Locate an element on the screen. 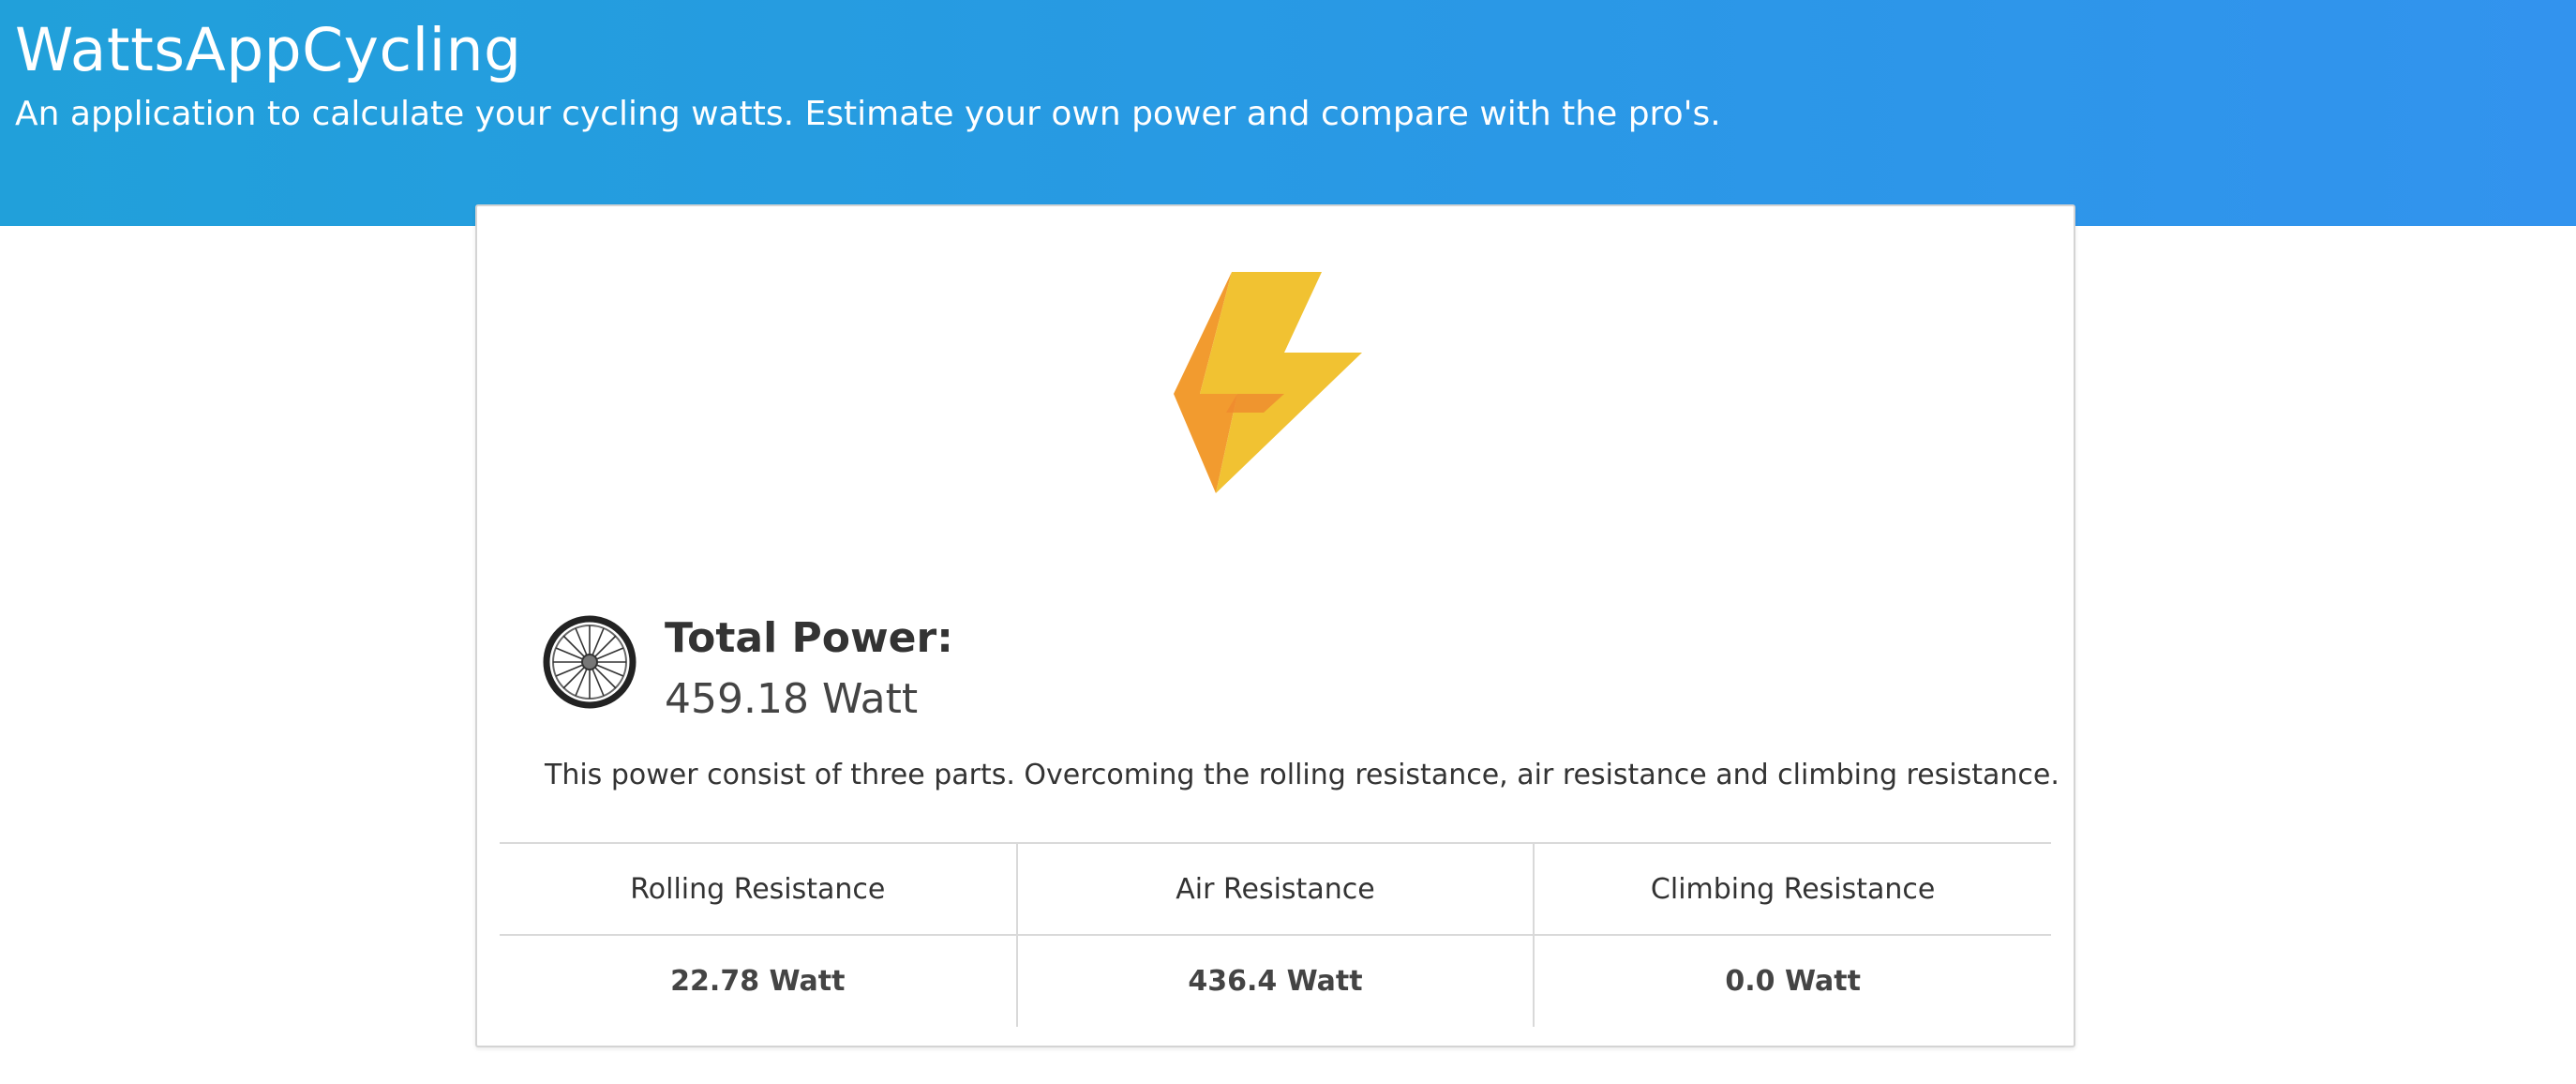 The height and width of the screenshot is (1084, 2576). app-title: WattsAppCycling is located at coordinates (268, 50).